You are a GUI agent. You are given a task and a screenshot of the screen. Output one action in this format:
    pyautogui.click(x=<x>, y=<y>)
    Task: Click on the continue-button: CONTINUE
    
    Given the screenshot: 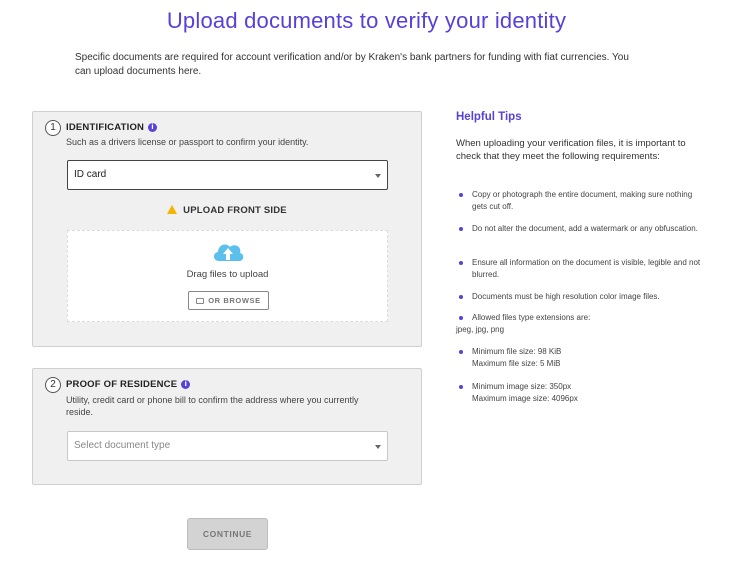 What is the action you would take?
    pyautogui.click(x=227, y=534)
    